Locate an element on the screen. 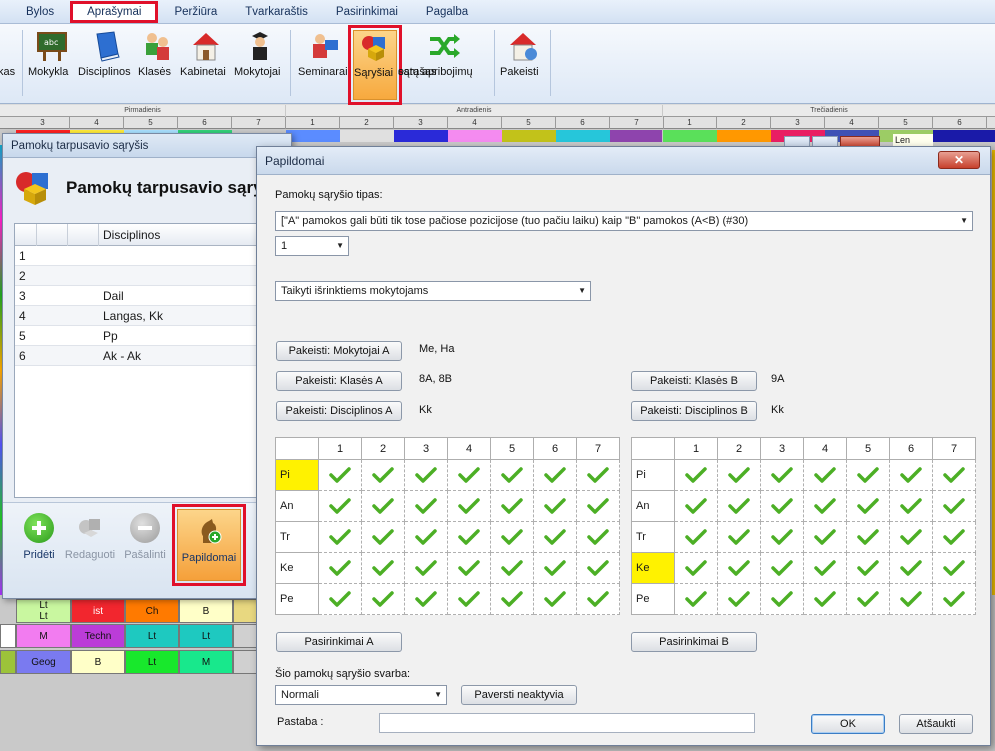 Image resolution: width=995 pixels, height=751 pixels. grid-column-header: 3 is located at coordinates (782, 448).